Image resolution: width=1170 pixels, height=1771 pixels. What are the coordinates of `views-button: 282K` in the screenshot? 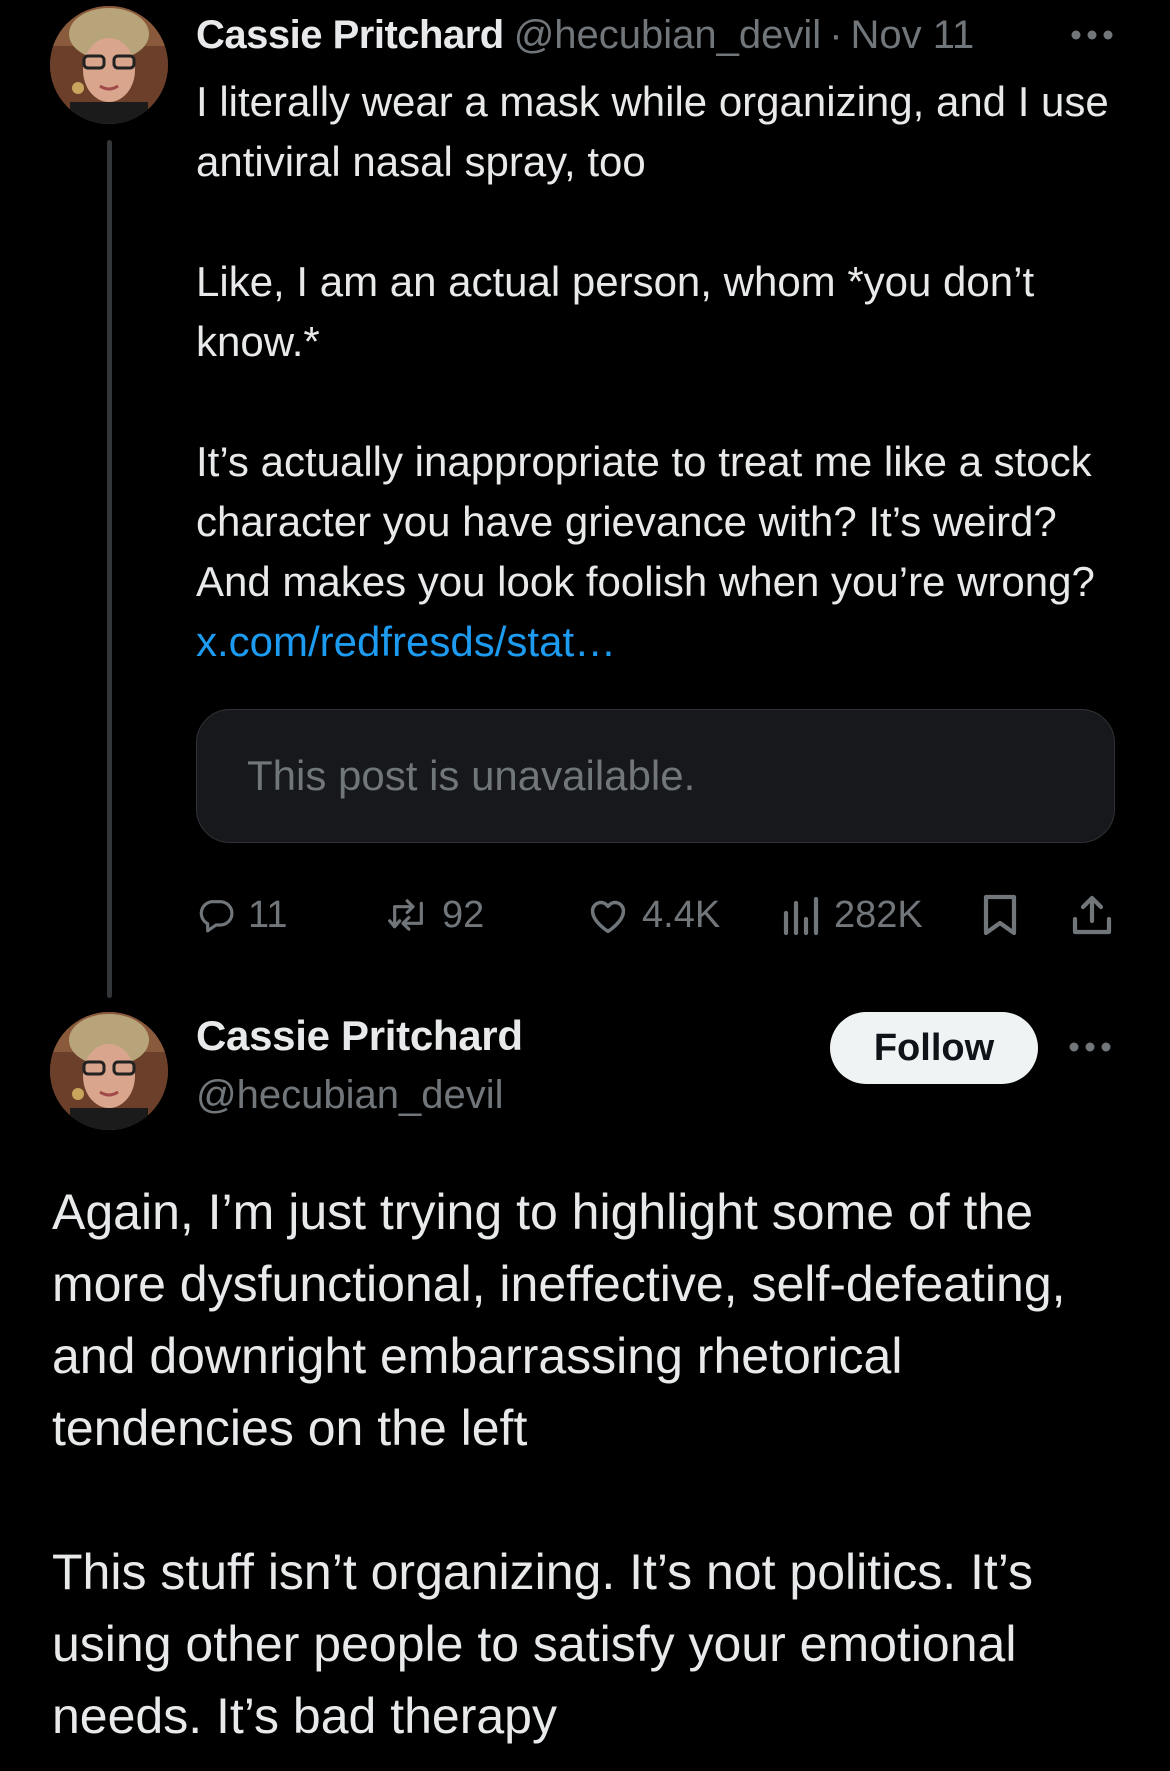 It's located at (852, 915).